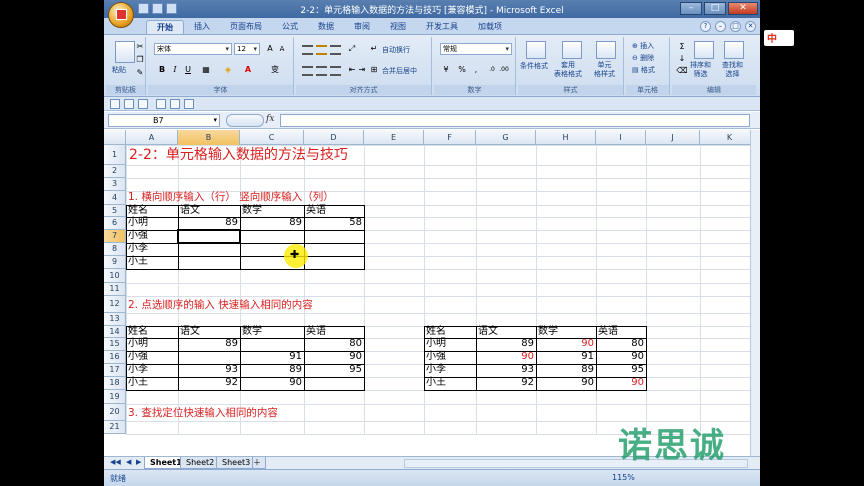 Image resolution: width=864 pixels, height=486 pixels. What do you see at coordinates (700, 70) in the screenshot?
I see `sort-filter-button: 排序和 筛选` at bounding box center [700, 70].